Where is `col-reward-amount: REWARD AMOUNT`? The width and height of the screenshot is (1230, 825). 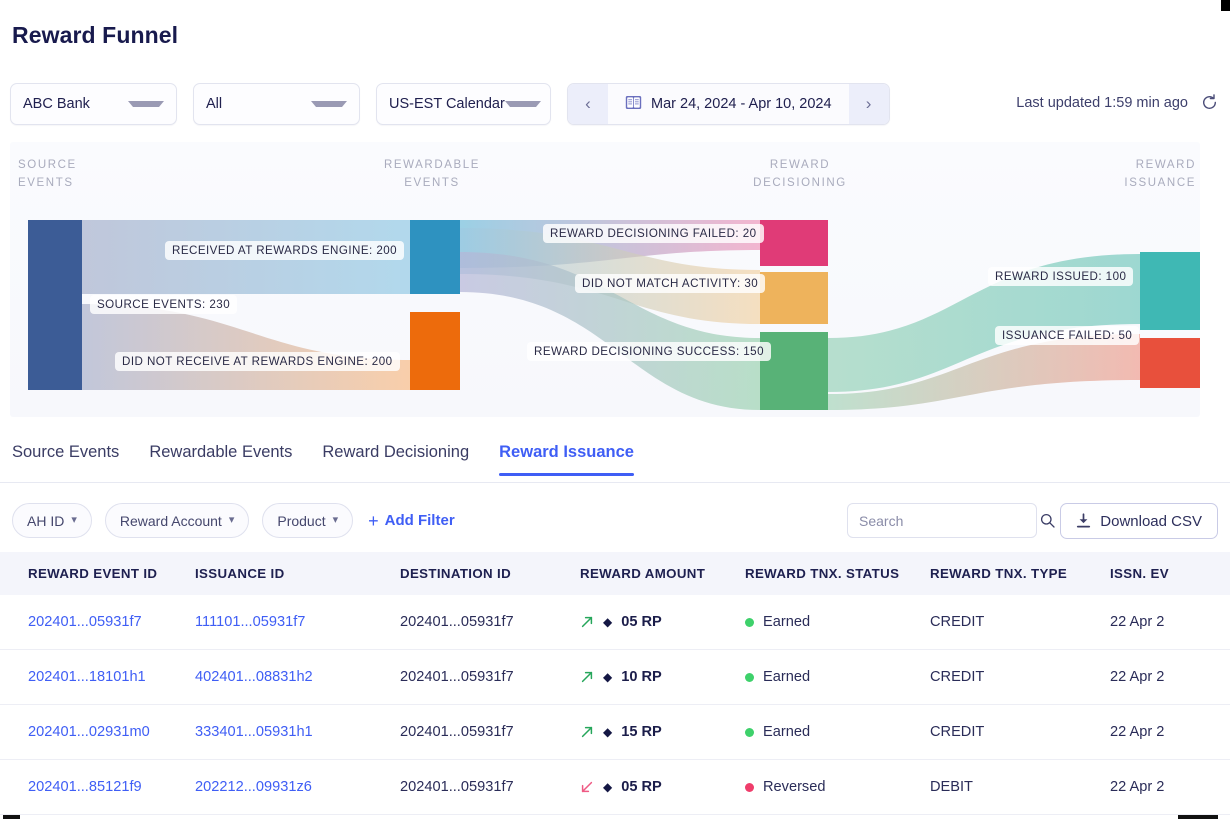
col-reward-amount: REWARD AMOUNT is located at coordinates (662, 573).